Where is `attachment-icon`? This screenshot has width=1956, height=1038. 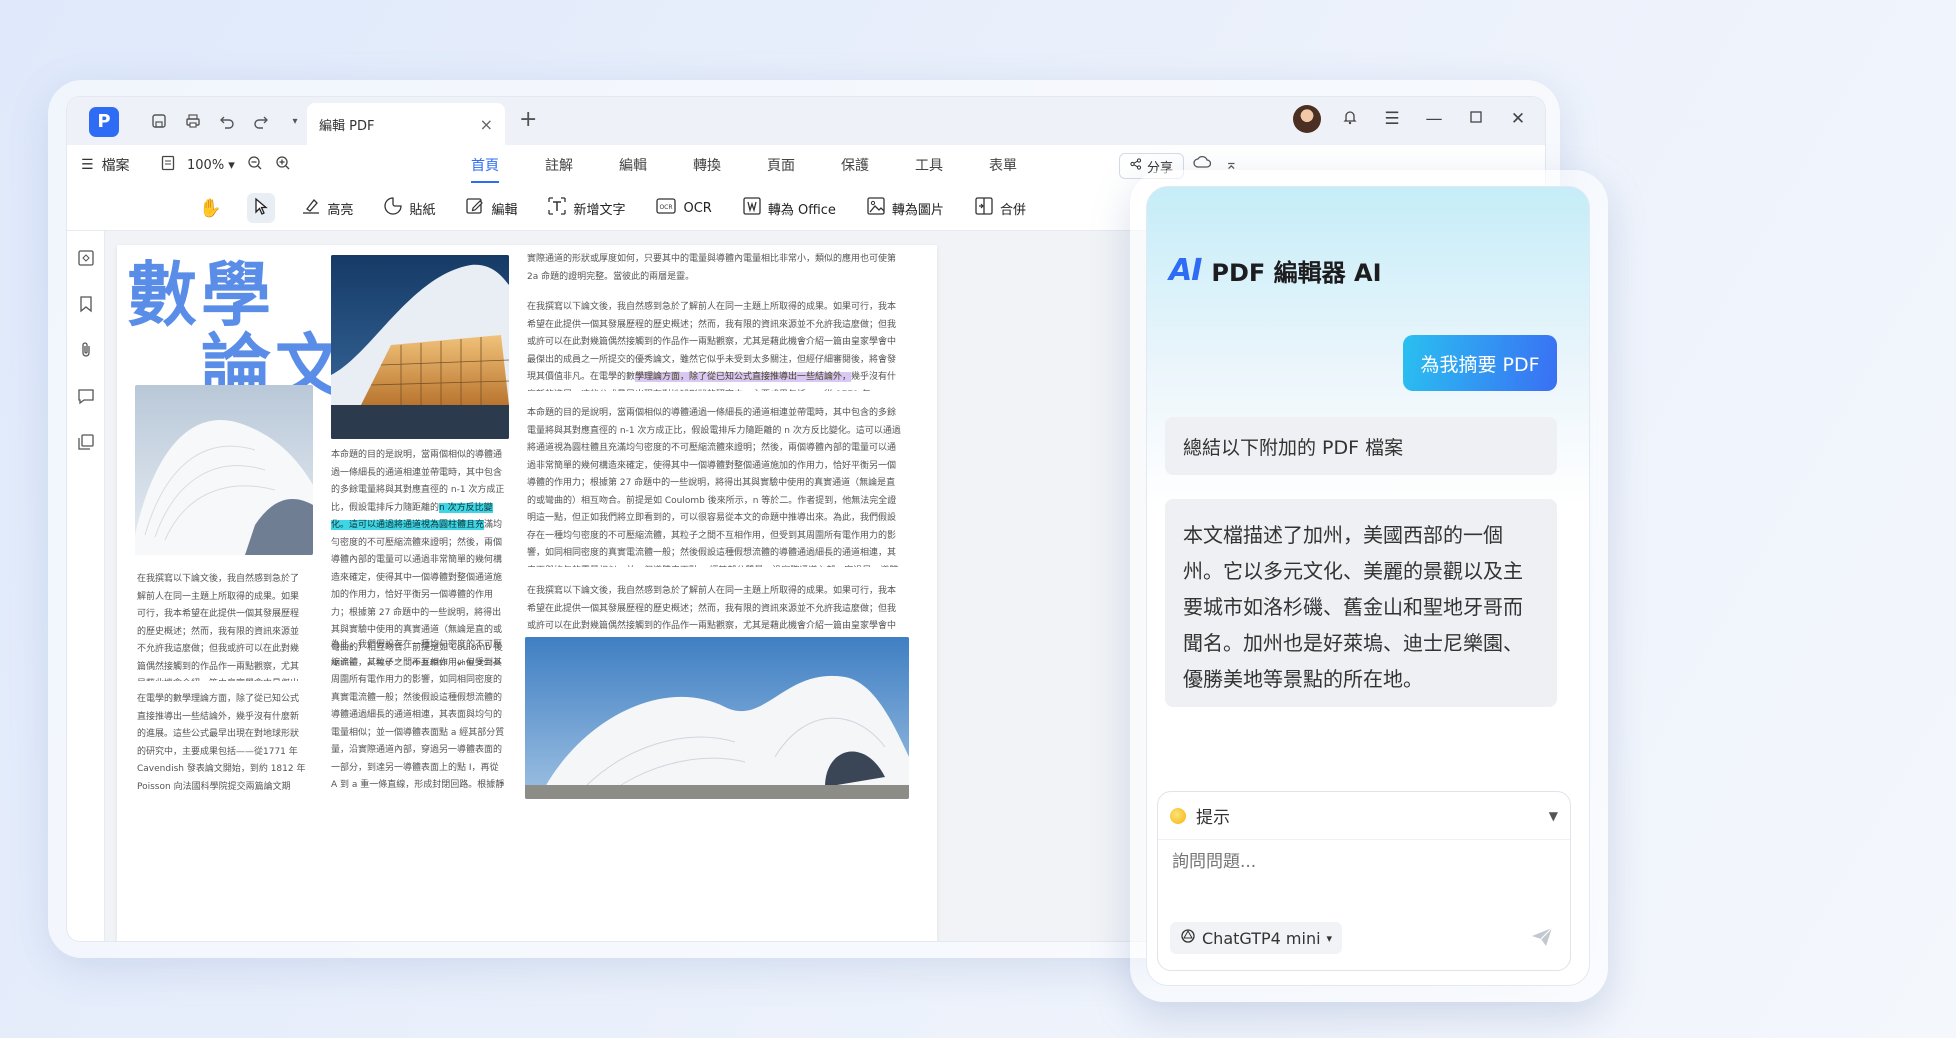
attachment-icon is located at coordinates (86, 351).